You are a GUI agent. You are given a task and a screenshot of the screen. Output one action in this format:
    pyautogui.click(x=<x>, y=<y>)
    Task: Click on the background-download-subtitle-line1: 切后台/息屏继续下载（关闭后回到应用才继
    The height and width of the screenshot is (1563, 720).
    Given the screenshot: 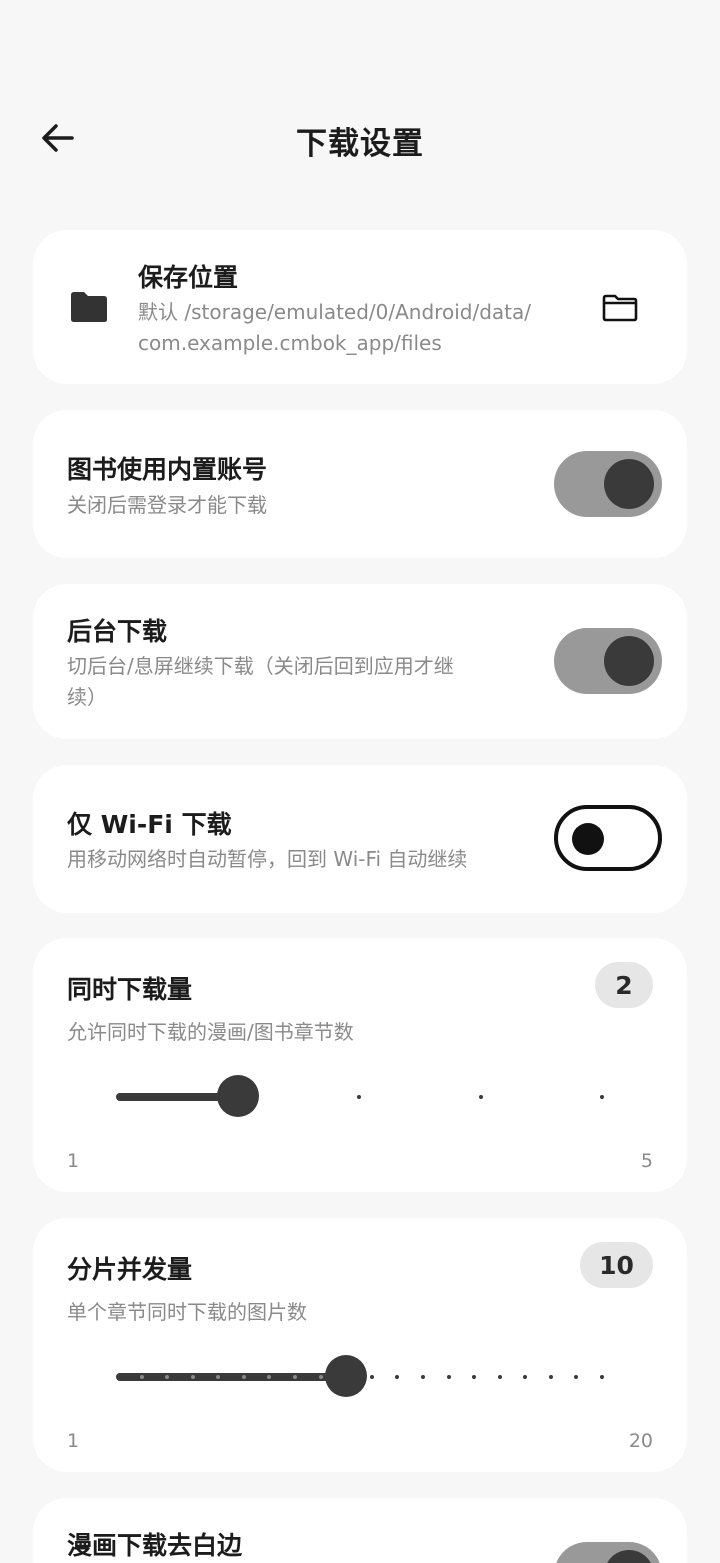 What is the action you would take?
    pyautogui.click(x=260, y=666)
    